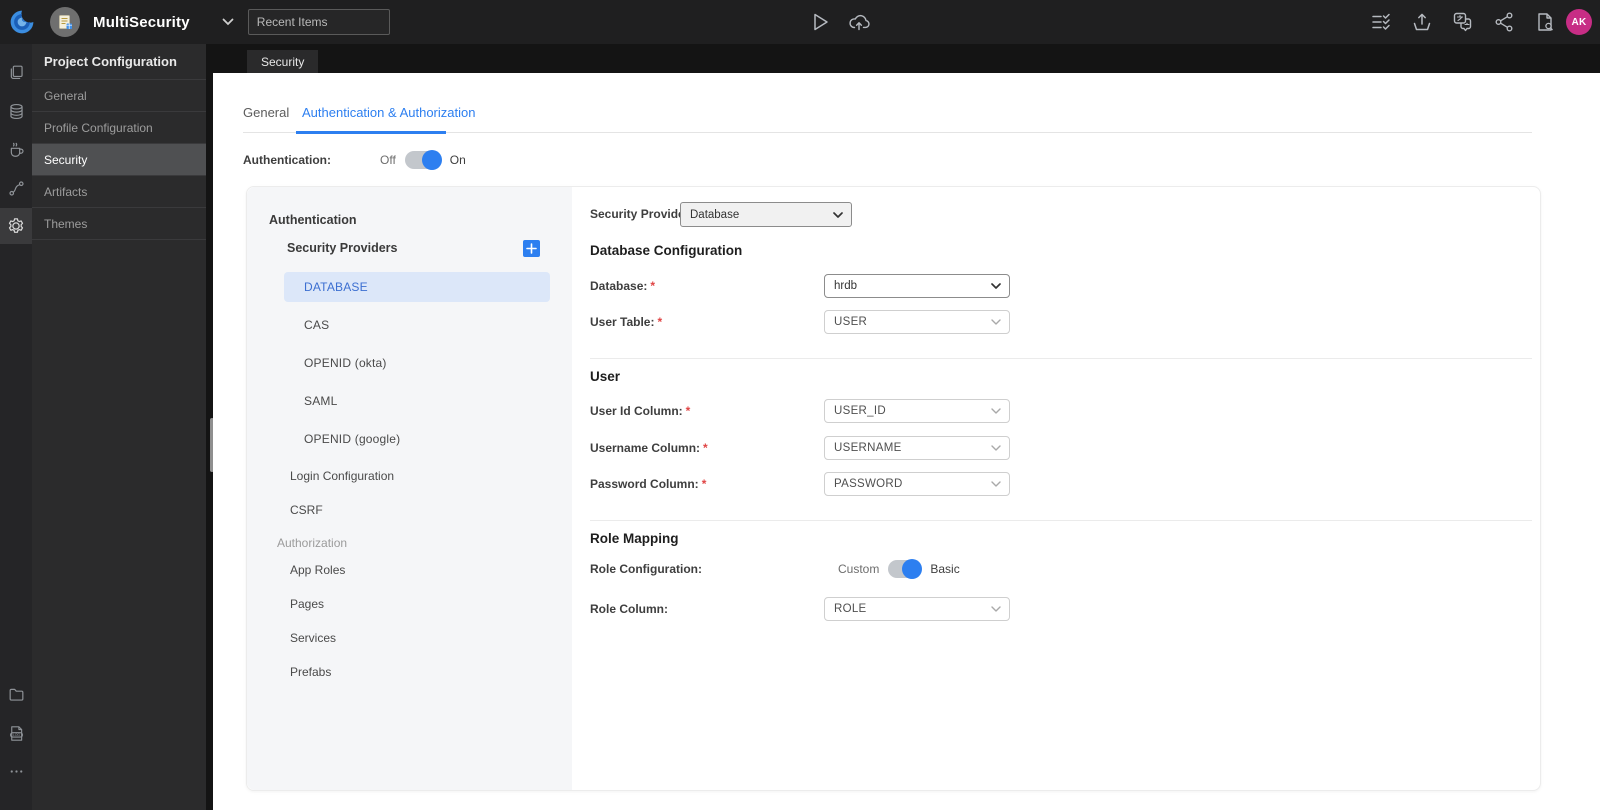 The height and width of the screenshot is (810, 1600). I want to click on api-icon, so click(16, 188).